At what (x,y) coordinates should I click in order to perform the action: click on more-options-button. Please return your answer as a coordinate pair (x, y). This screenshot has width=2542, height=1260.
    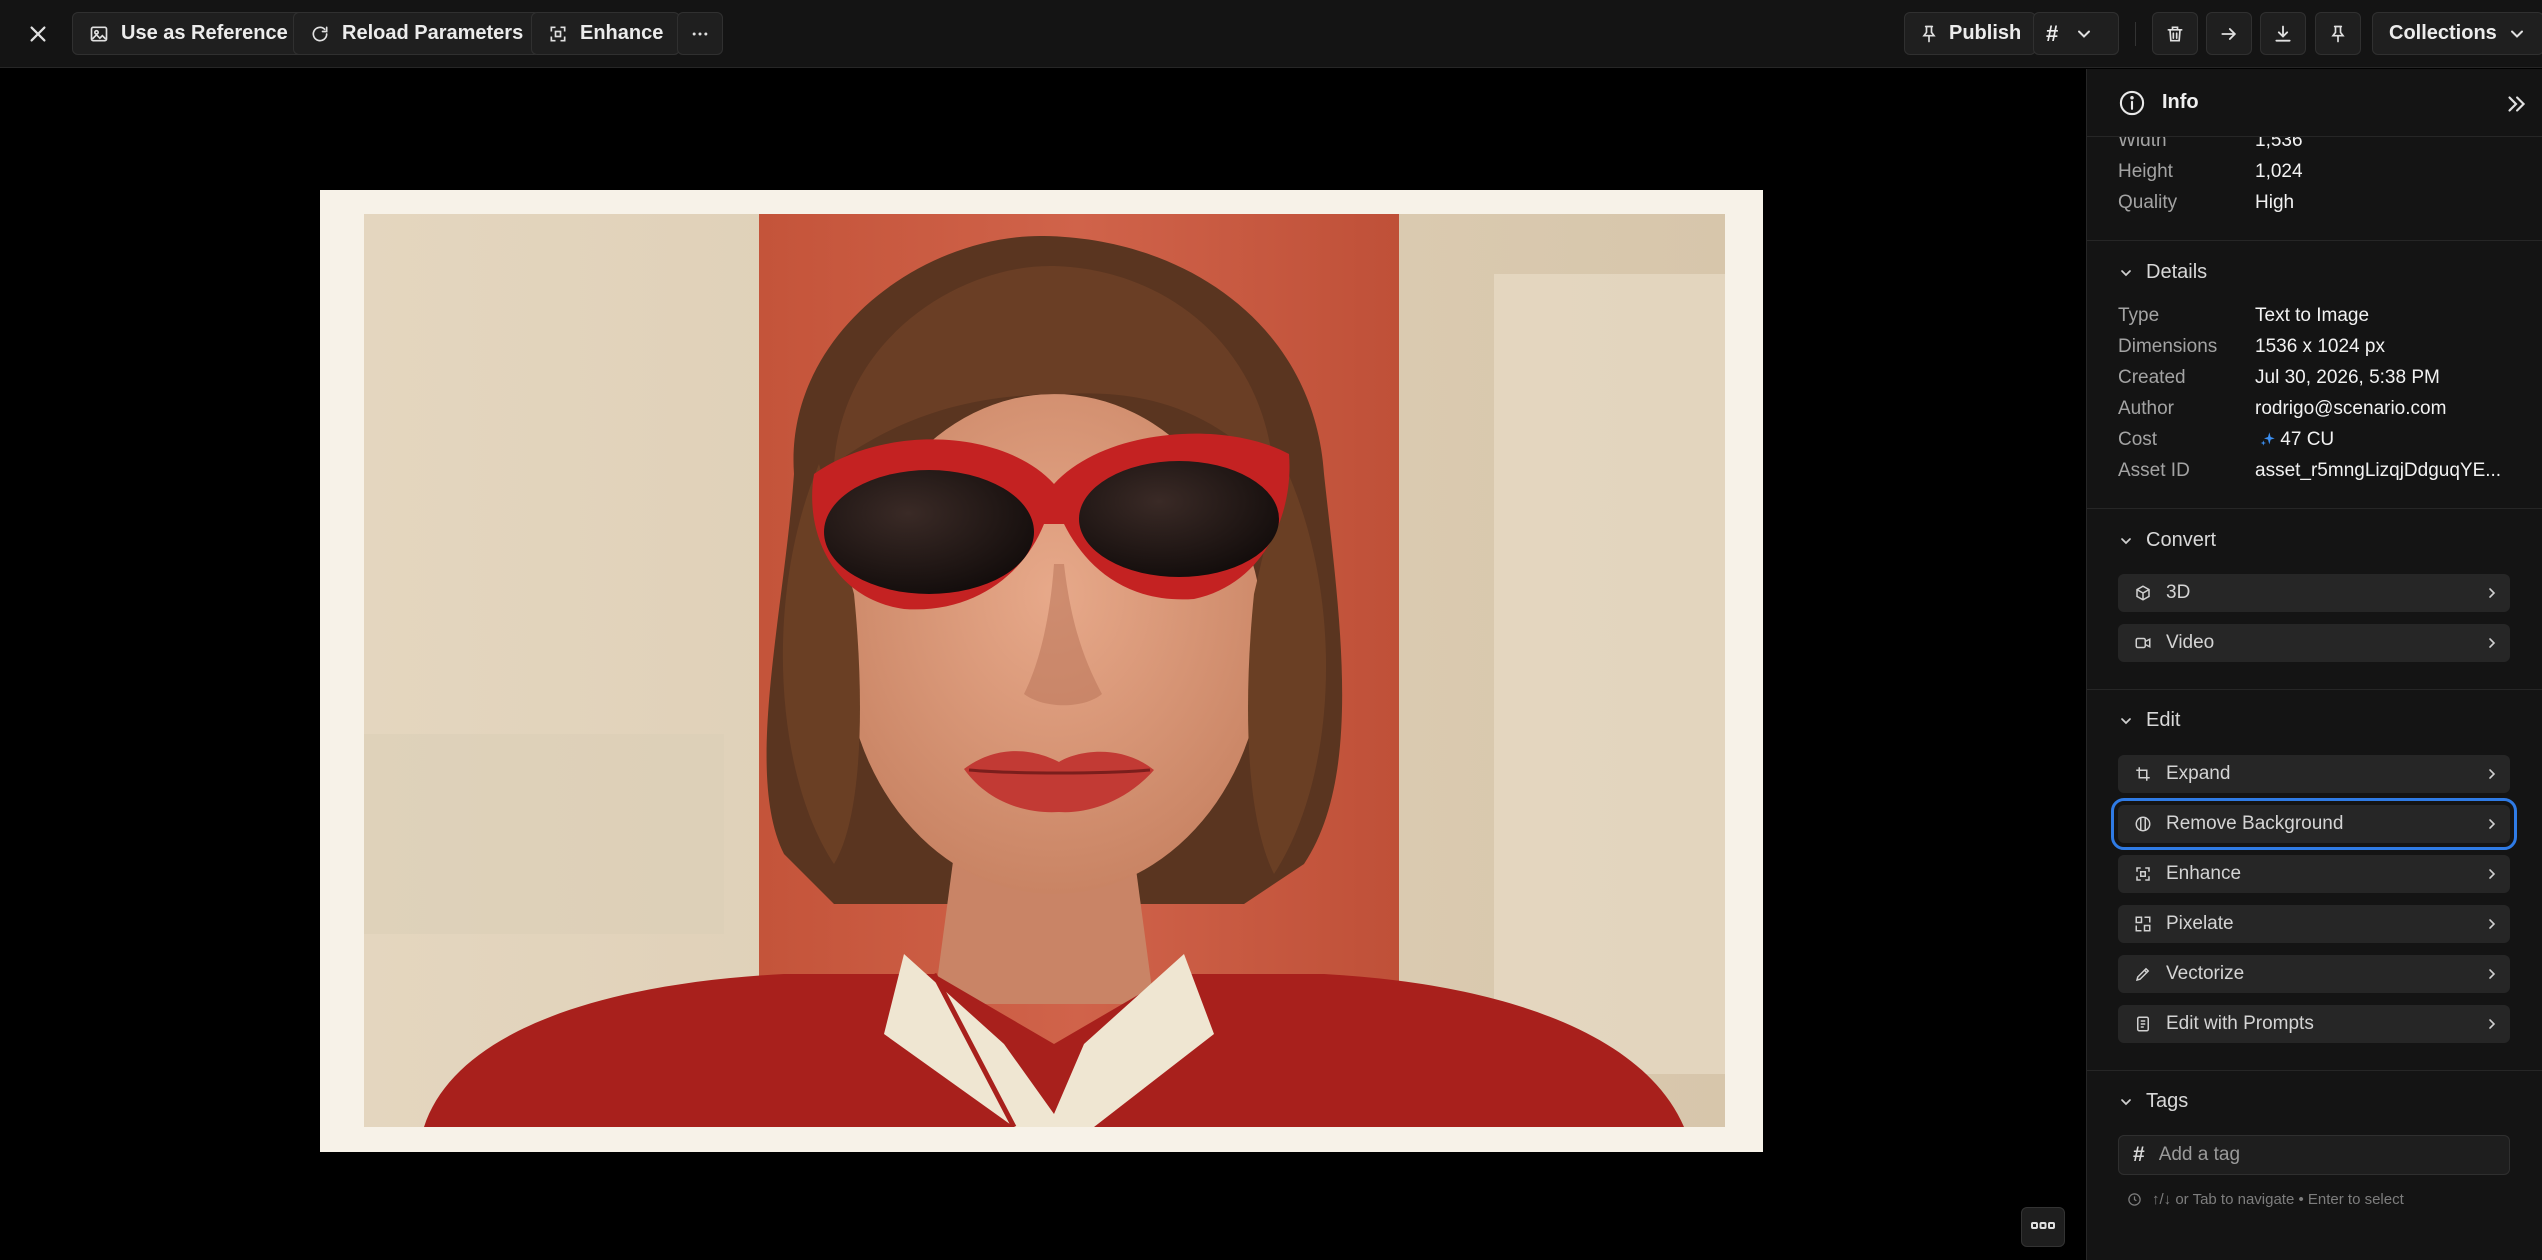
    Looking at the image, I should click on (700, 33).